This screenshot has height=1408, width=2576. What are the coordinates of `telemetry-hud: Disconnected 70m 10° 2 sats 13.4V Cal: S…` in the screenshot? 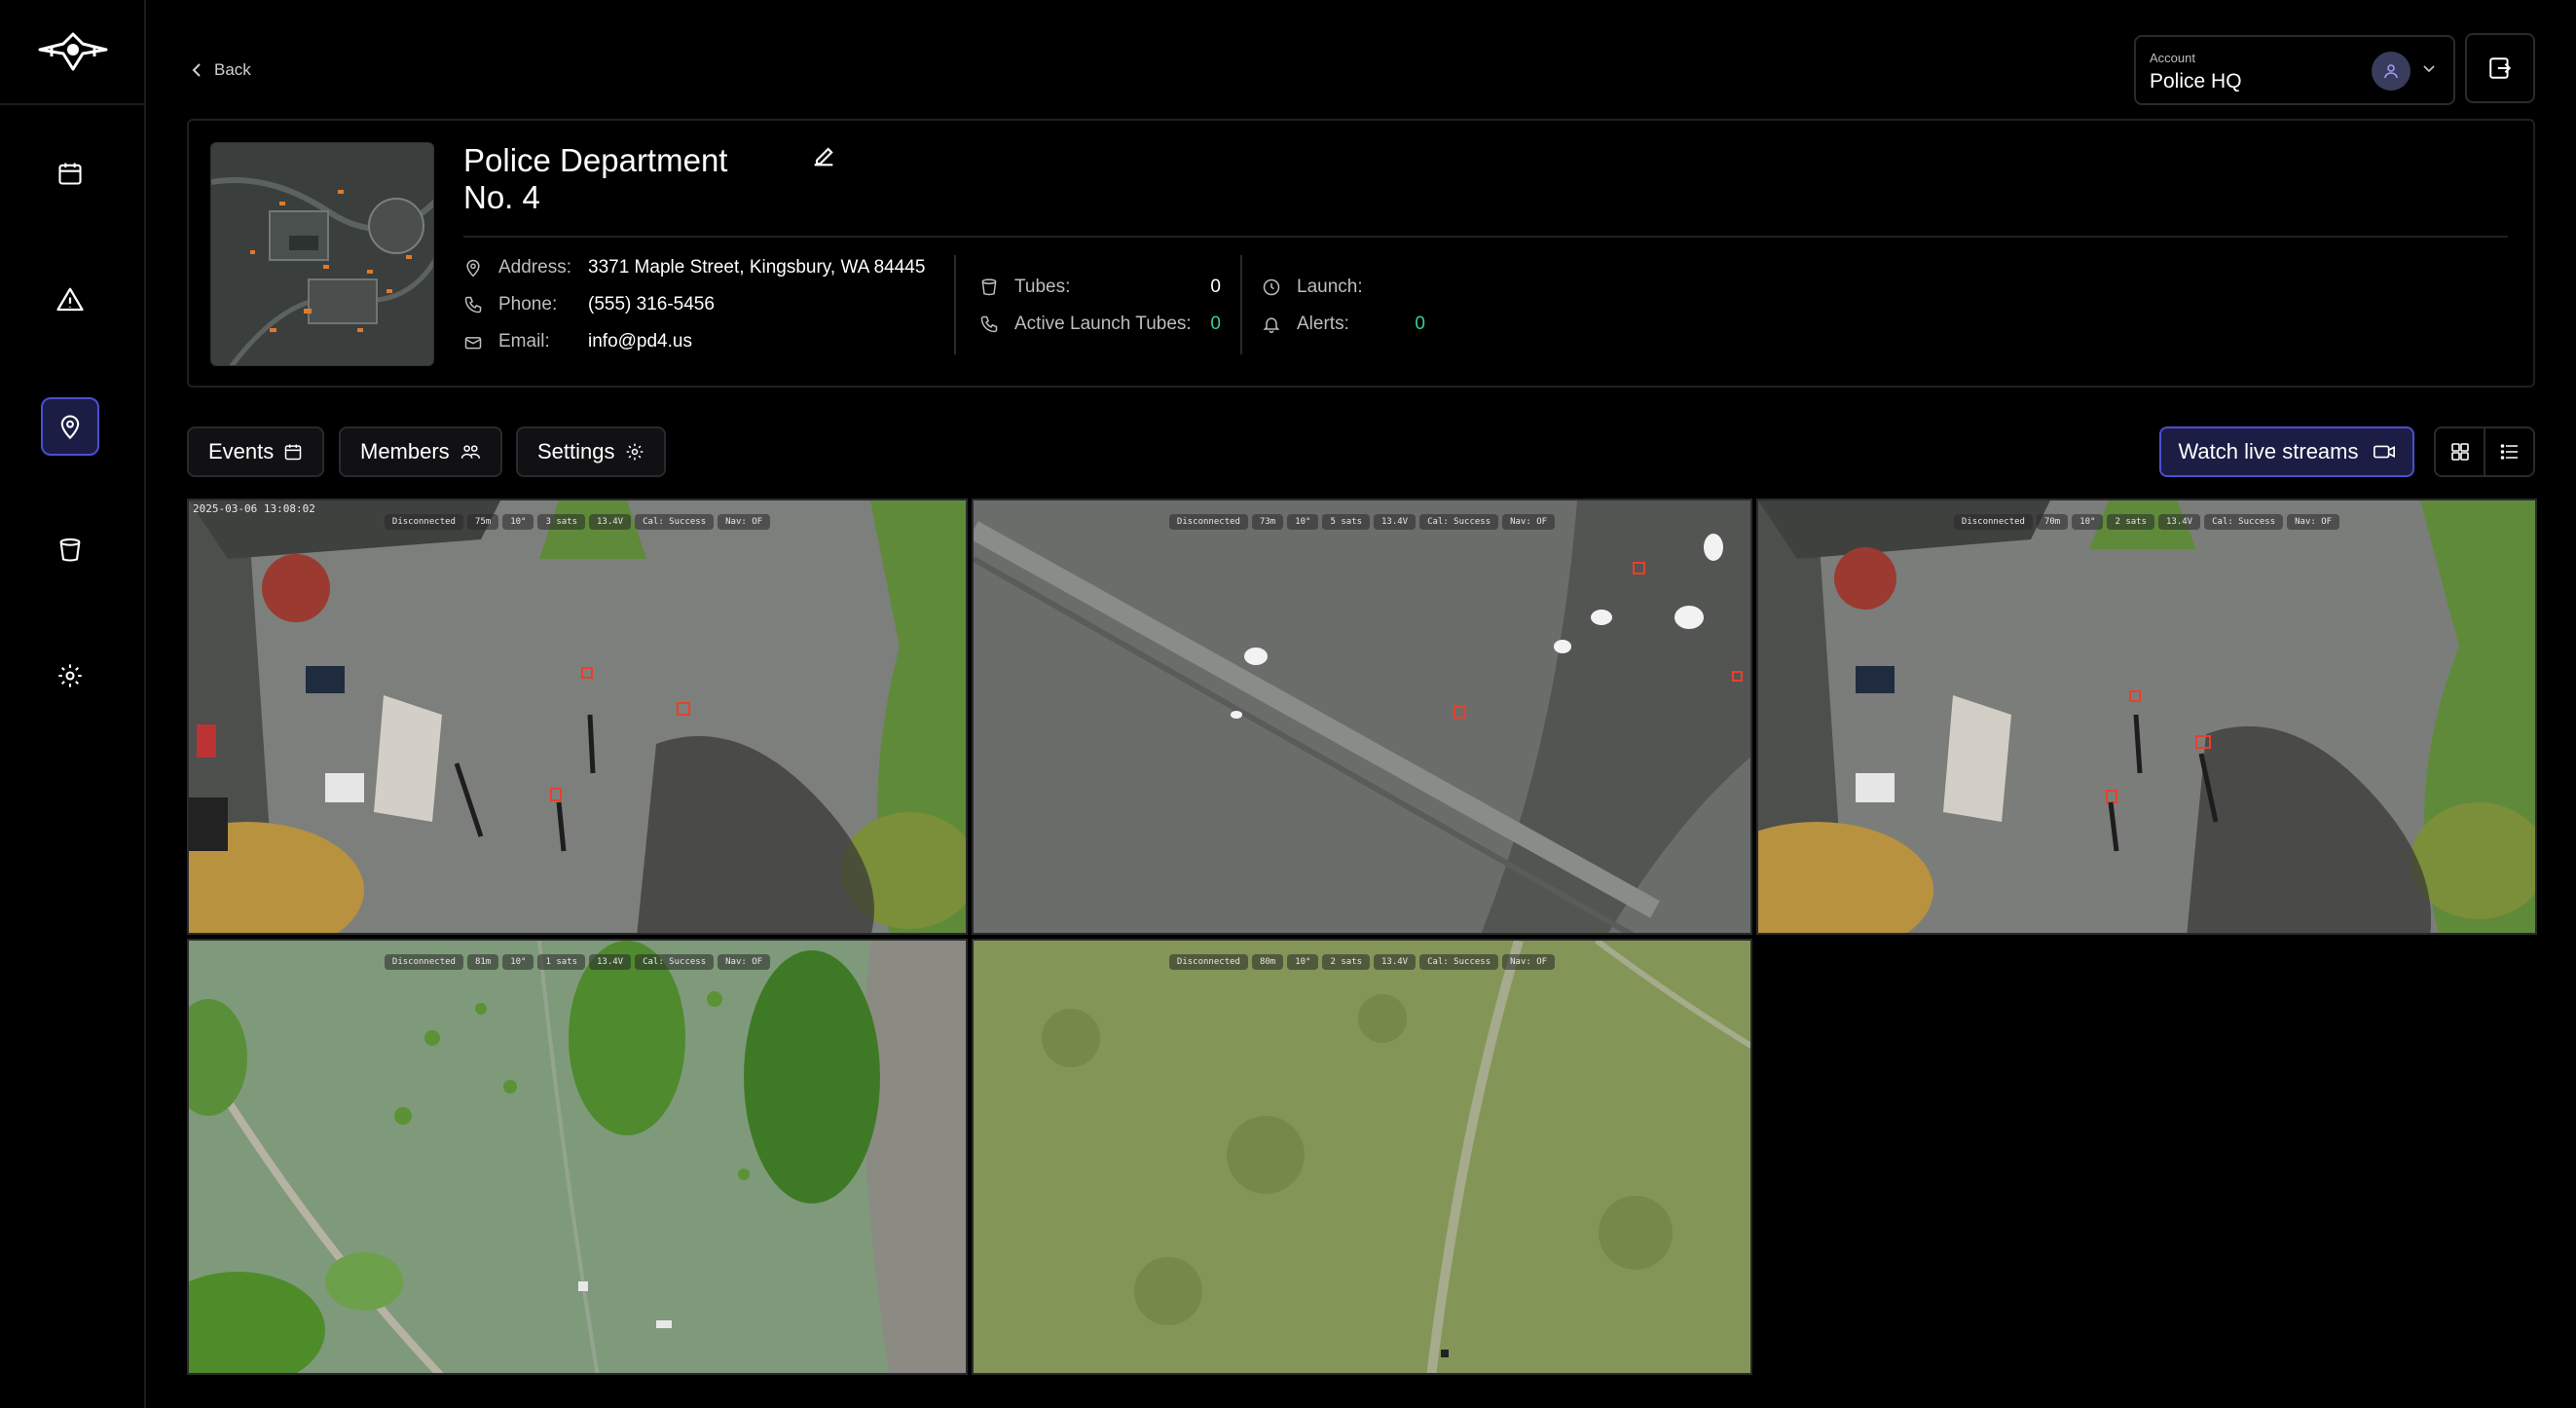 It's located at (2146, 522).